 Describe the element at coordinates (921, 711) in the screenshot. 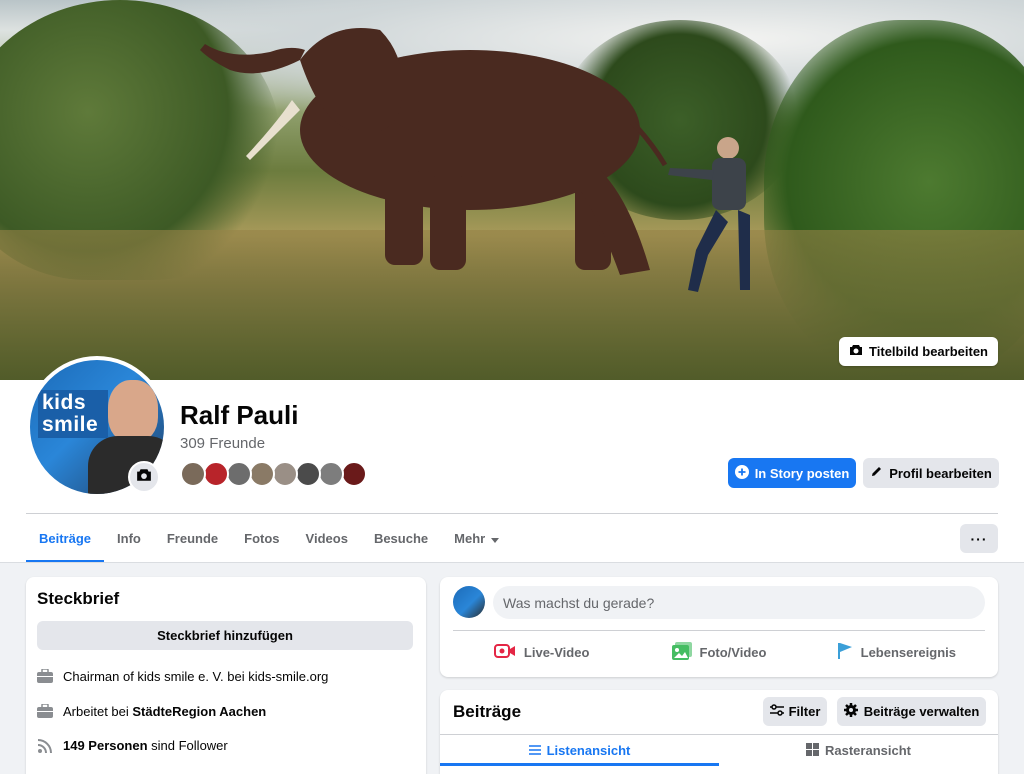

I see `manage-posts-label: Beiträge verwalten` at that location.